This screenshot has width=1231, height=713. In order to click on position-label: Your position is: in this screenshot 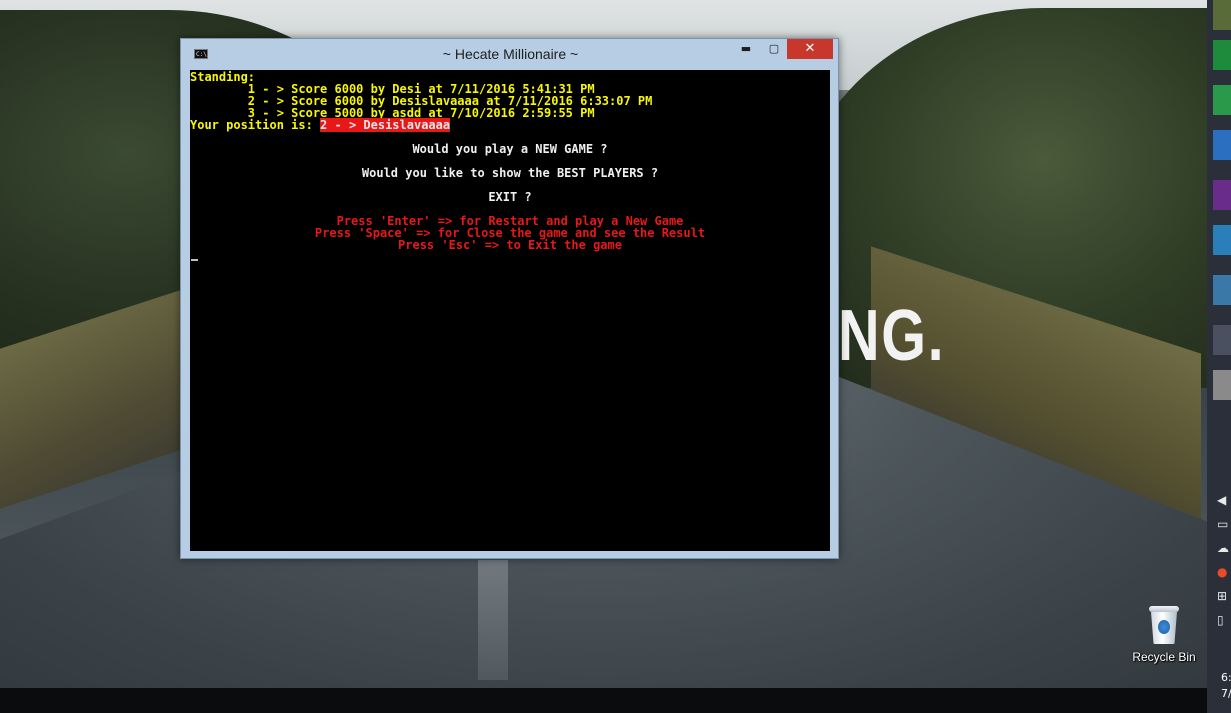, I will do `click(255, 125)`.